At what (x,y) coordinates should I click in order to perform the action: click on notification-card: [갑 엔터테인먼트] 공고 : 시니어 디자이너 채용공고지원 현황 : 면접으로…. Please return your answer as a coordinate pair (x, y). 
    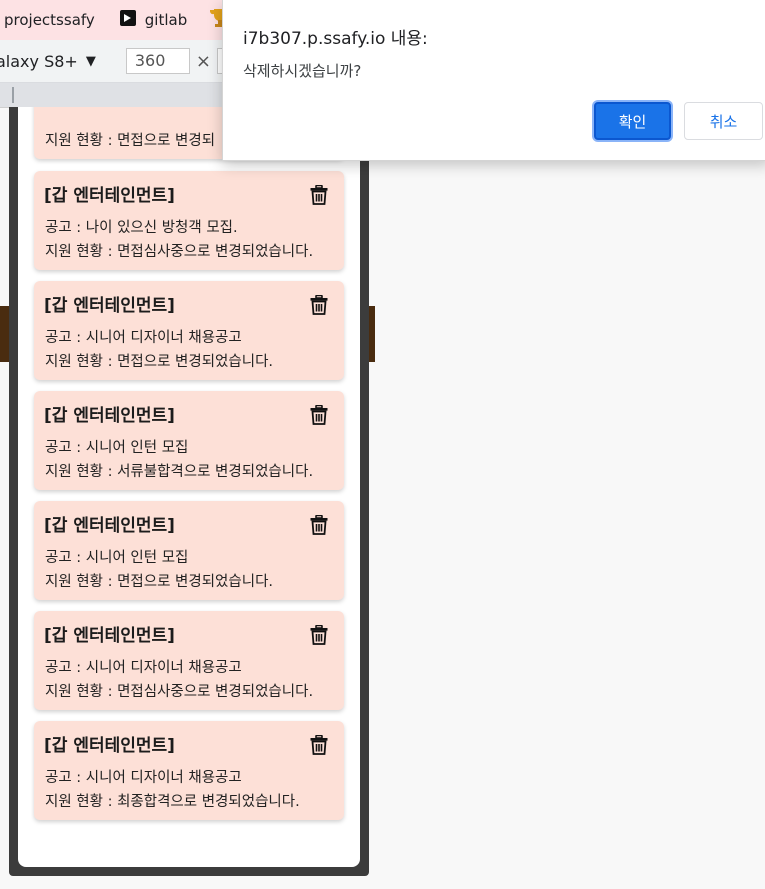
    Looking at the image, I should click on (189, 330).